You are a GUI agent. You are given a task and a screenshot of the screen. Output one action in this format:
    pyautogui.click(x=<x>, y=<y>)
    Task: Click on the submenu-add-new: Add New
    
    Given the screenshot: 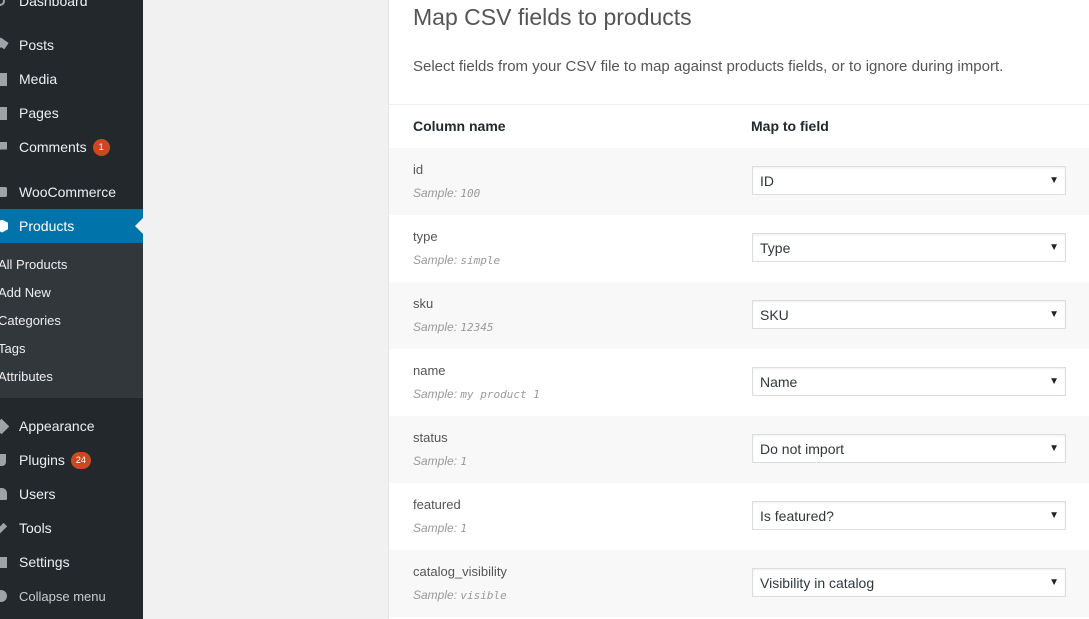 What is the action you would take?
    pyautogui.click(x=25, y=292)
    